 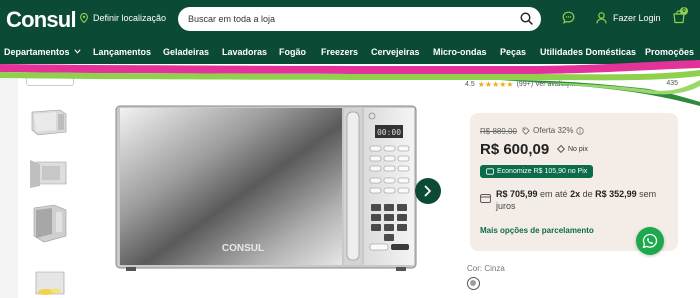 What do you see at coordinates (680, 18) in the screenshot?
I see `cart-button: 0` at bounding box center [680, 18].